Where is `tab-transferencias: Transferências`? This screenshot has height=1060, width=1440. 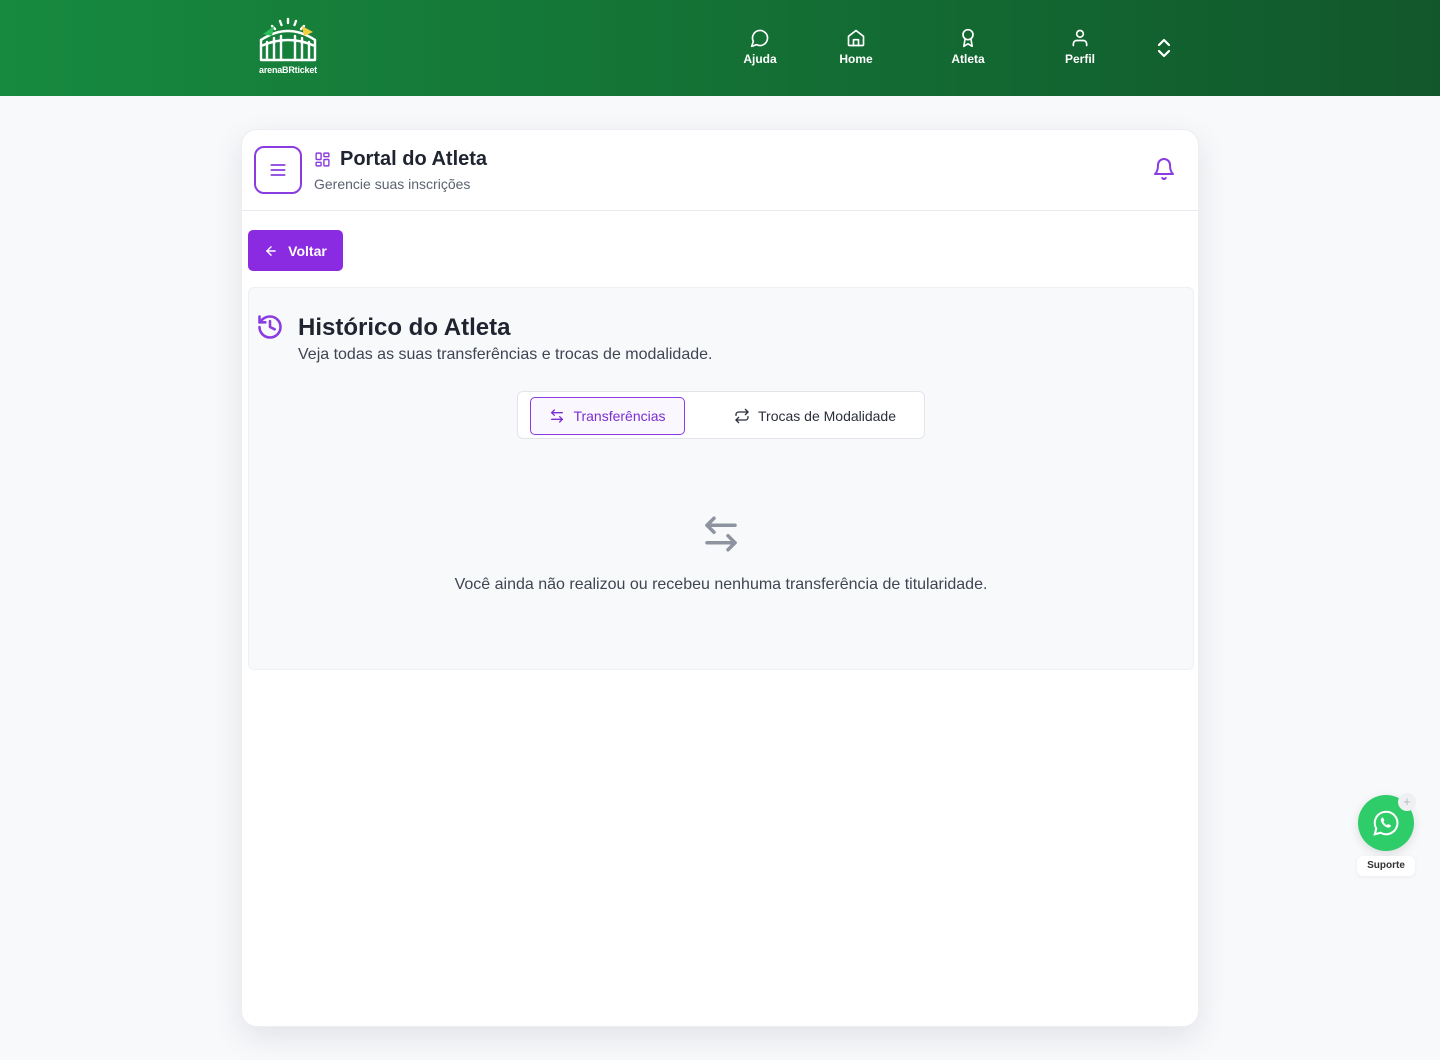
tab-transferencias: Transferências is located at coordinates (607, 416).